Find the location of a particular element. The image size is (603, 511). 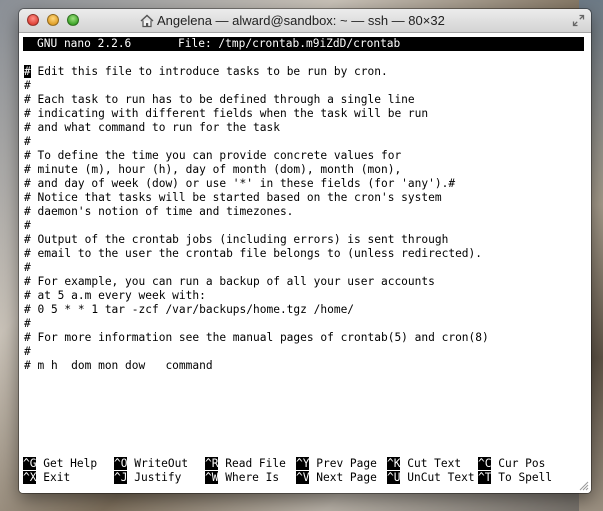

shortcut-key: ^U is located at coordinates (394, 477).